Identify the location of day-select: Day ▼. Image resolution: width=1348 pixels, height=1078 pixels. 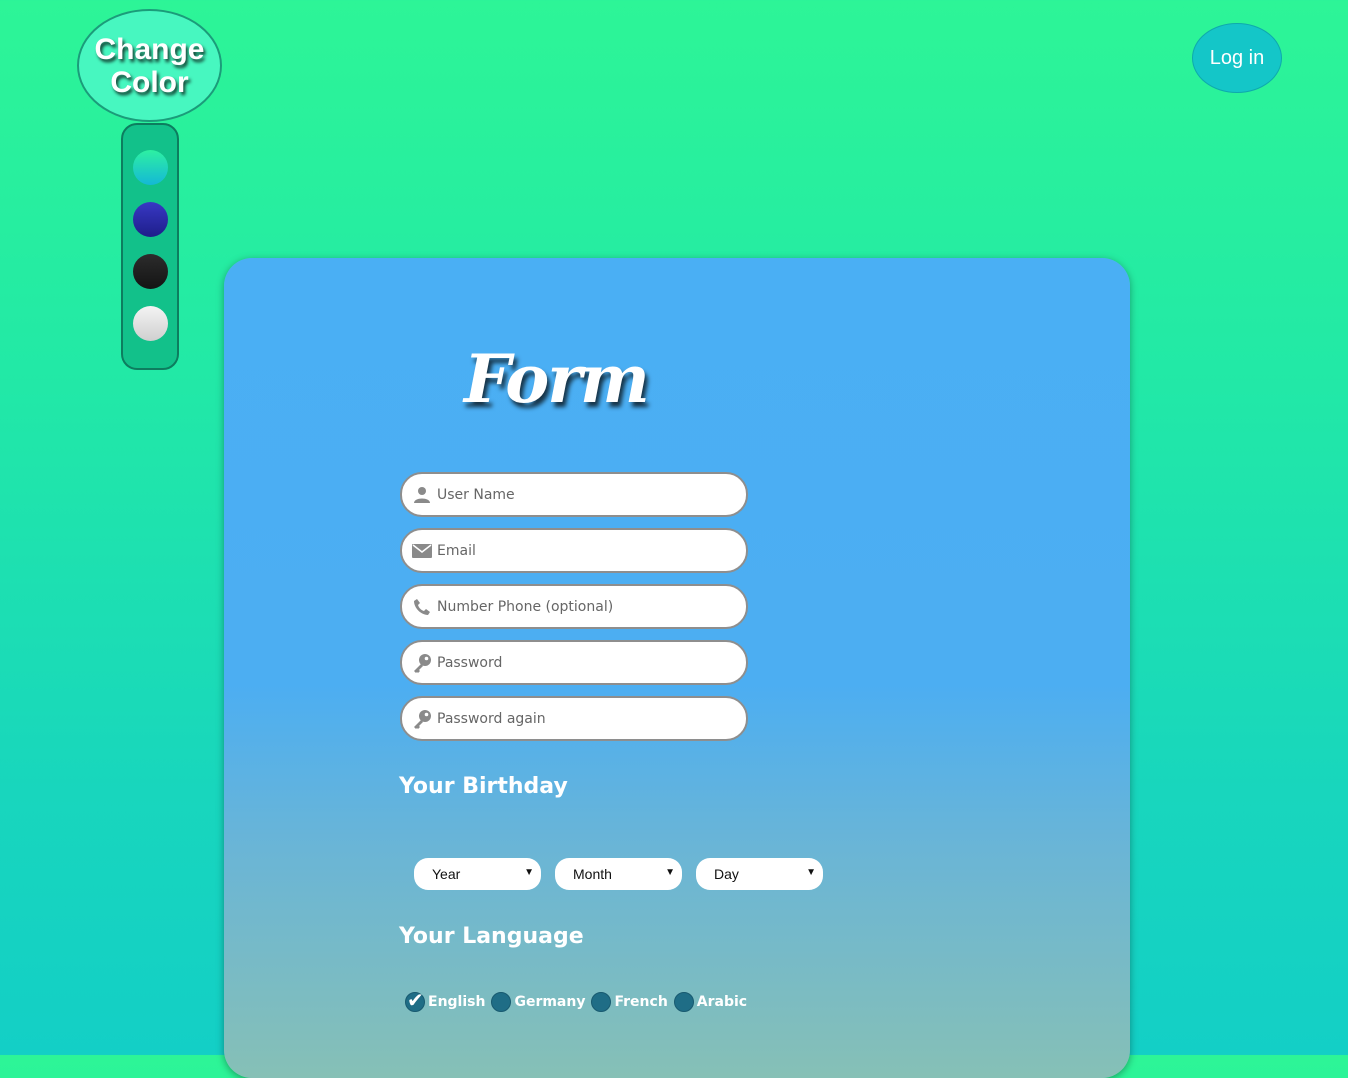
(759, 874).